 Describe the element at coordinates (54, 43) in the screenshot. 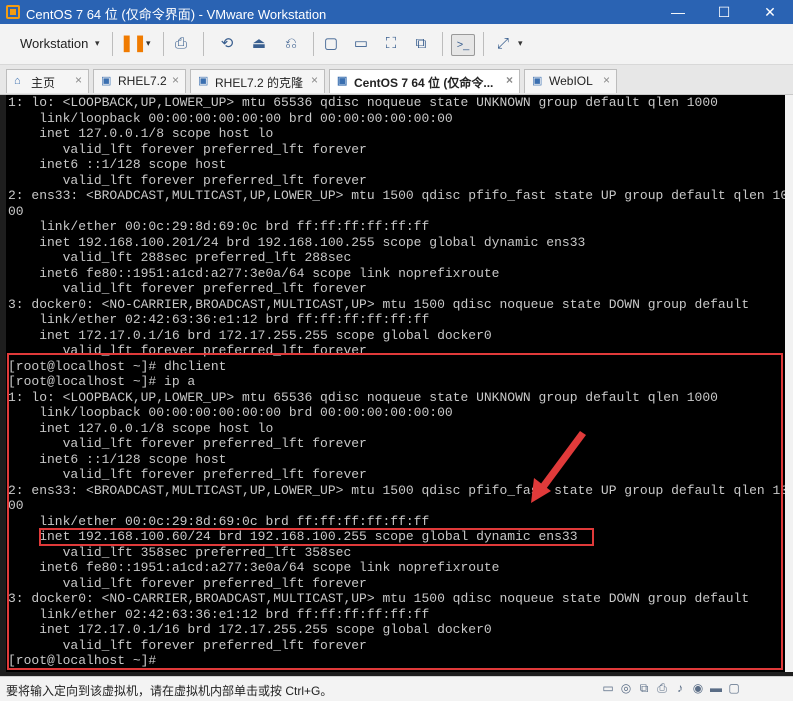

I see `workstation-menu: Workstation` at that location.